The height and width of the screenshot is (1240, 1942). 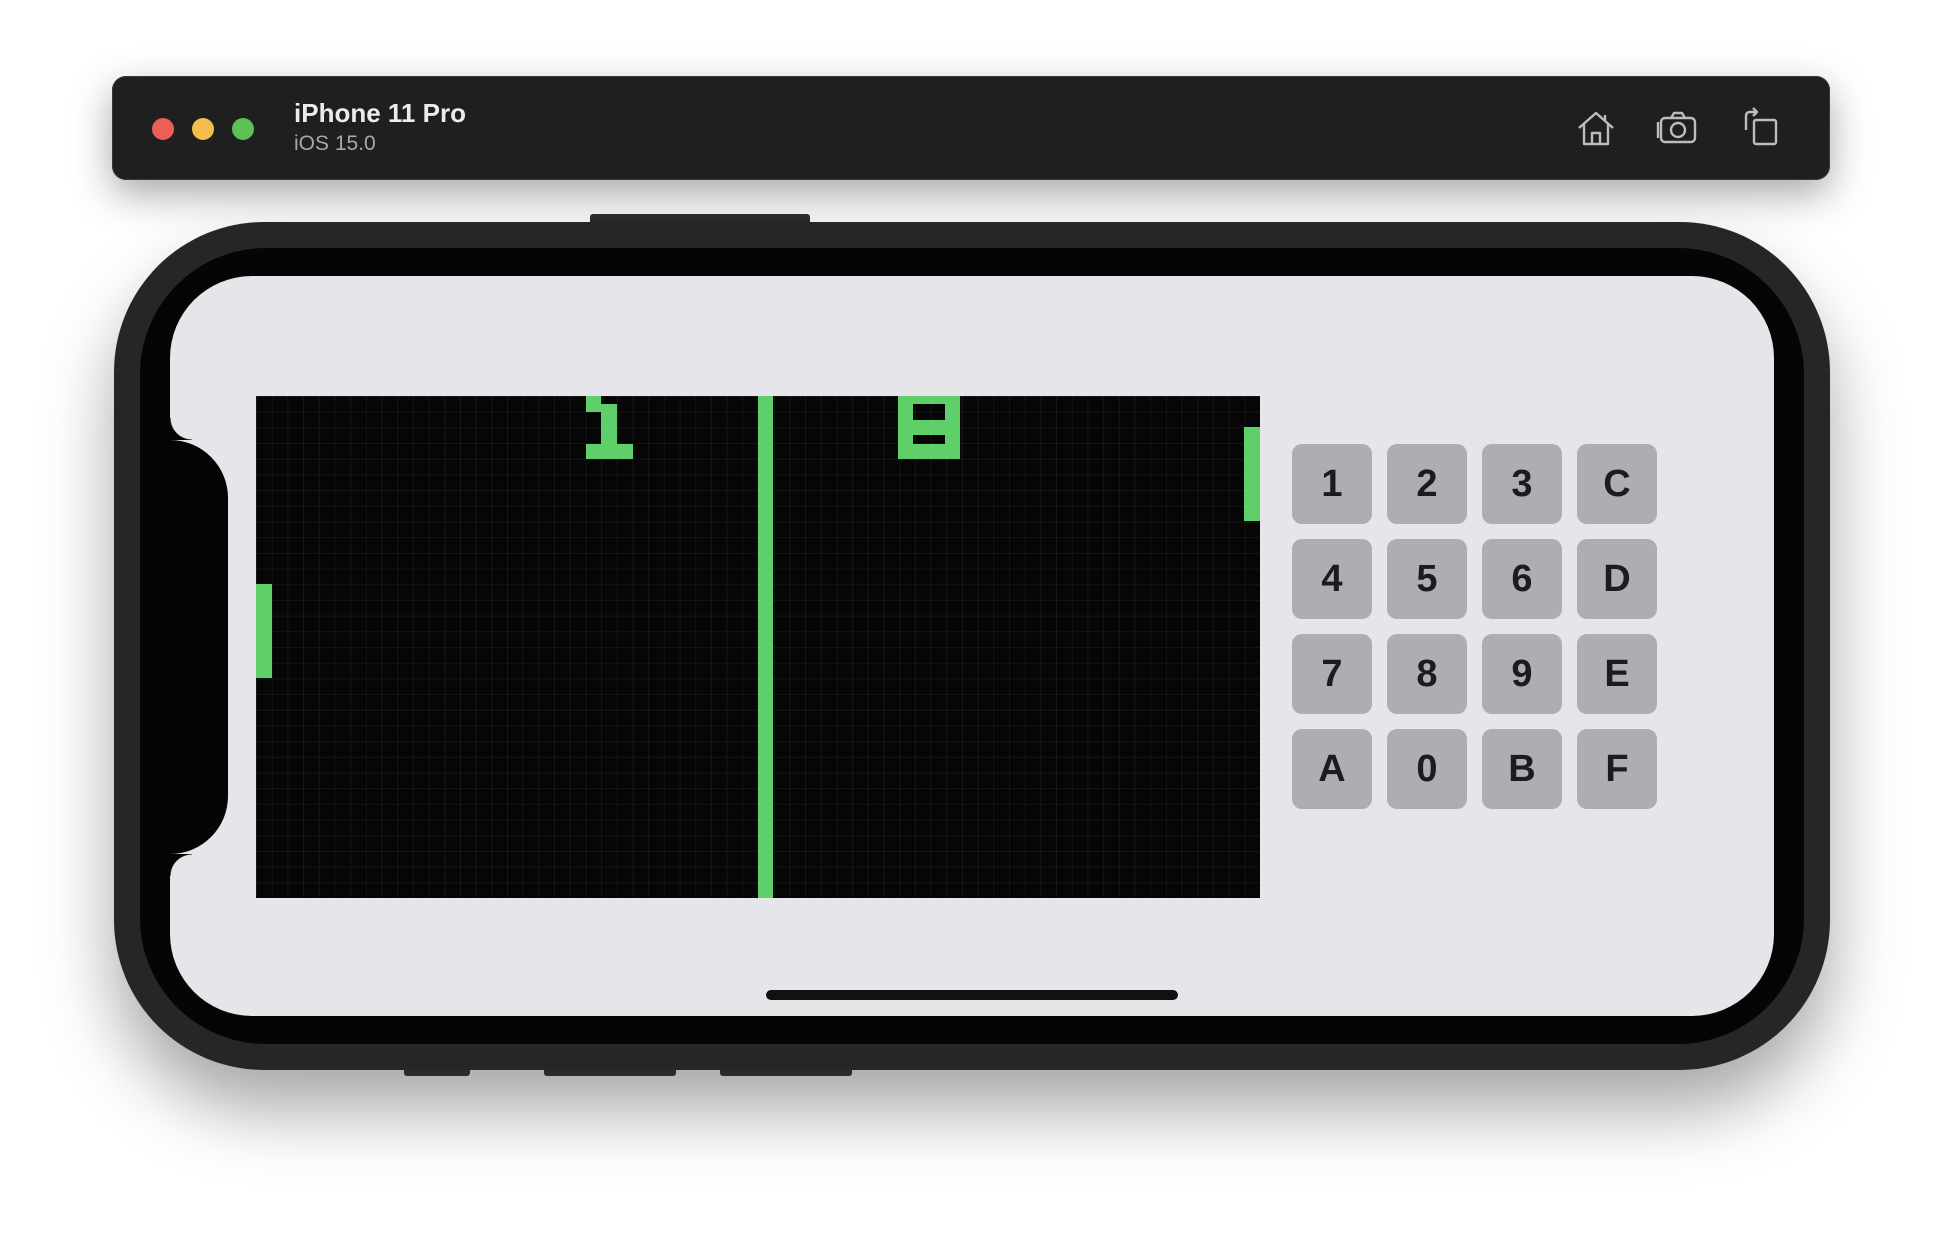 I want to click on home-button, so click(x=1596, y=128).